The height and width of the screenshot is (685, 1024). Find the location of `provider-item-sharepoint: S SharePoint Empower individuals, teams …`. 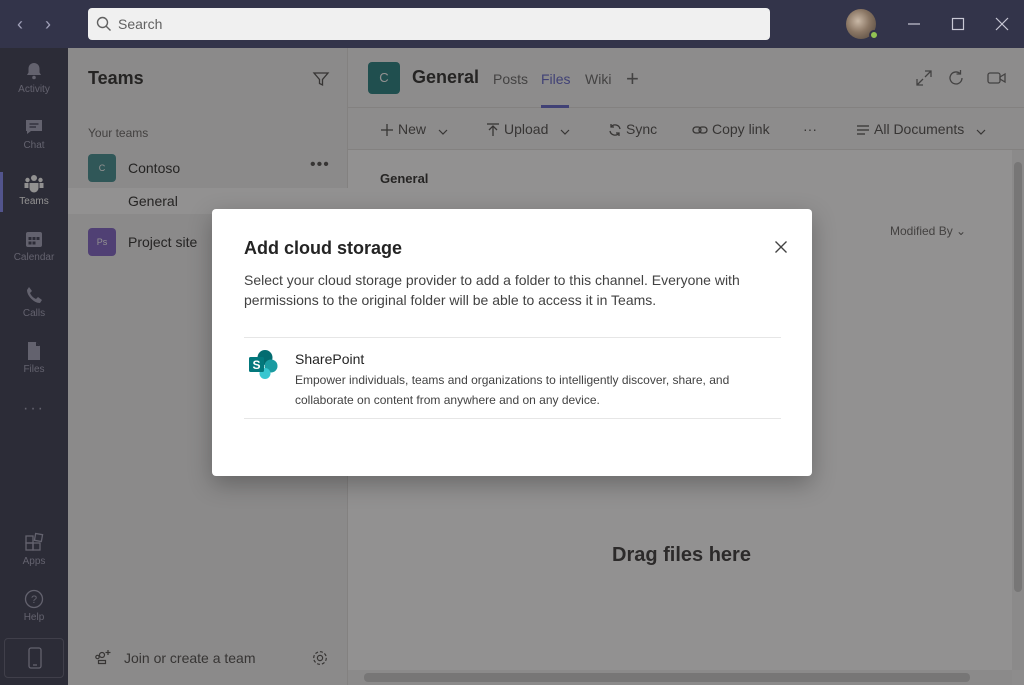

provider-item-sharepoint: S SharePoint Empower individuals, teams … is located at coordinates (512, 378).